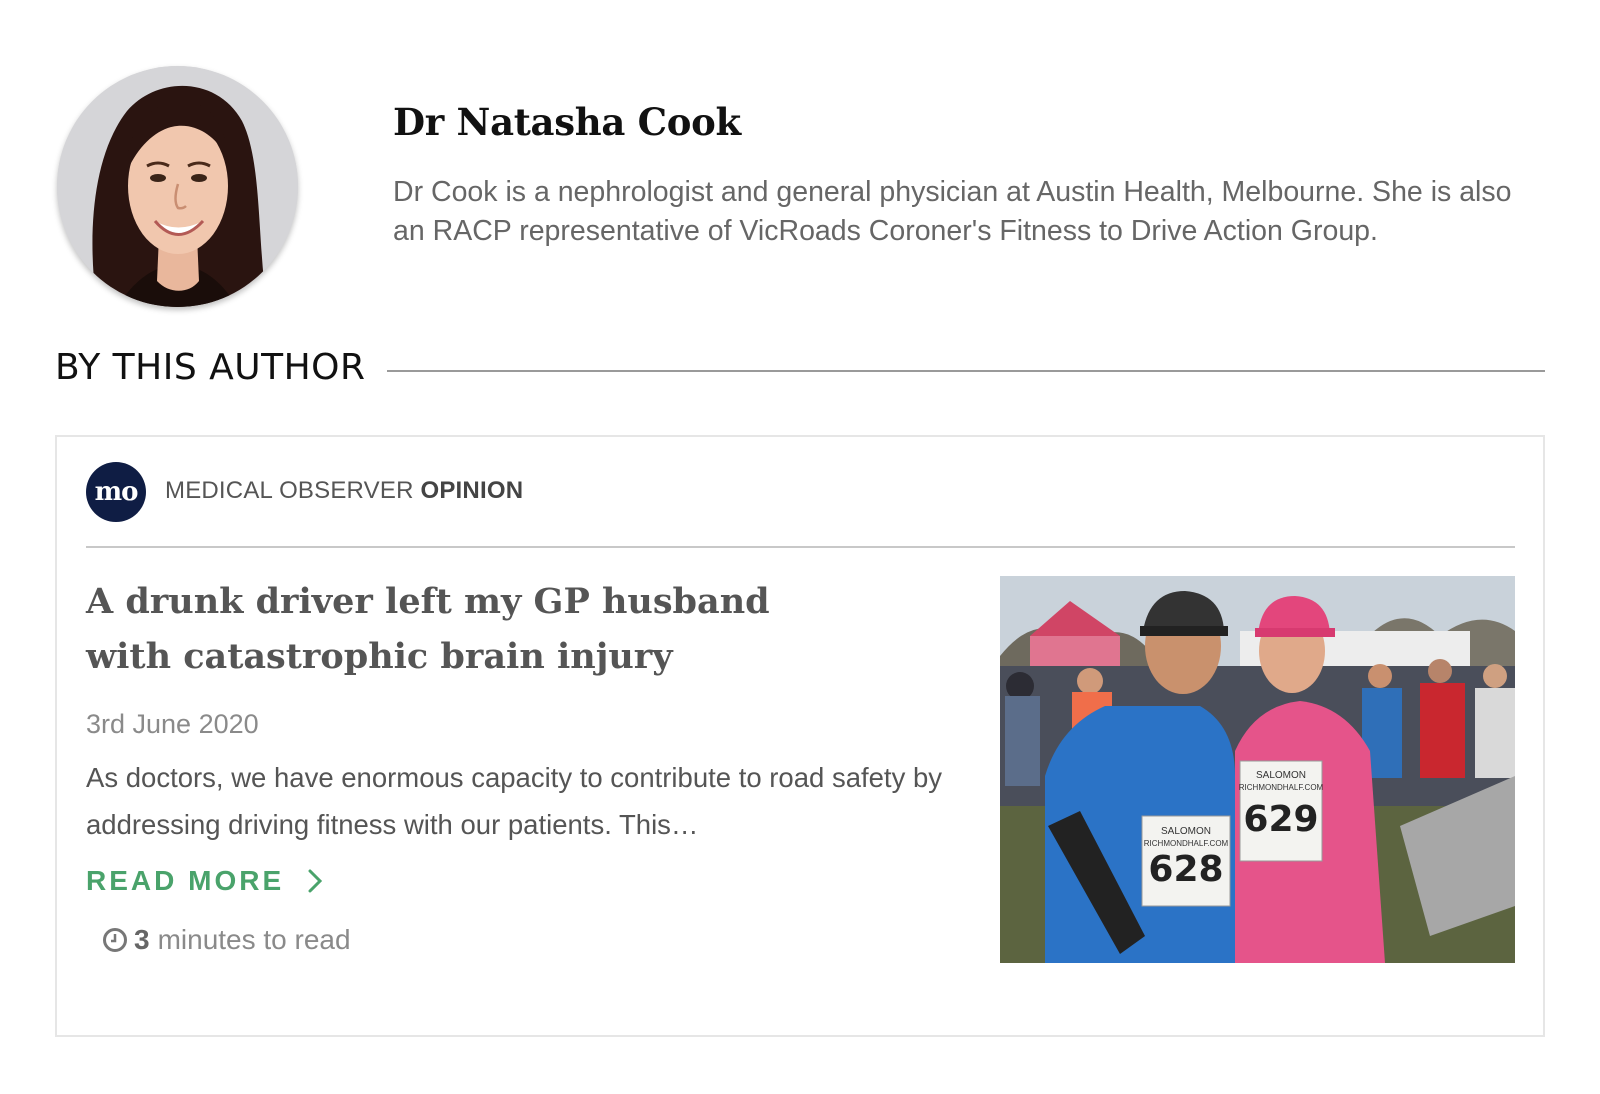 The height and width of the screenshot is (1094, 1600). Describe the element at coordinates (116, 492) in the screenshot. I see `brand-logo-icon: mo` at that location.